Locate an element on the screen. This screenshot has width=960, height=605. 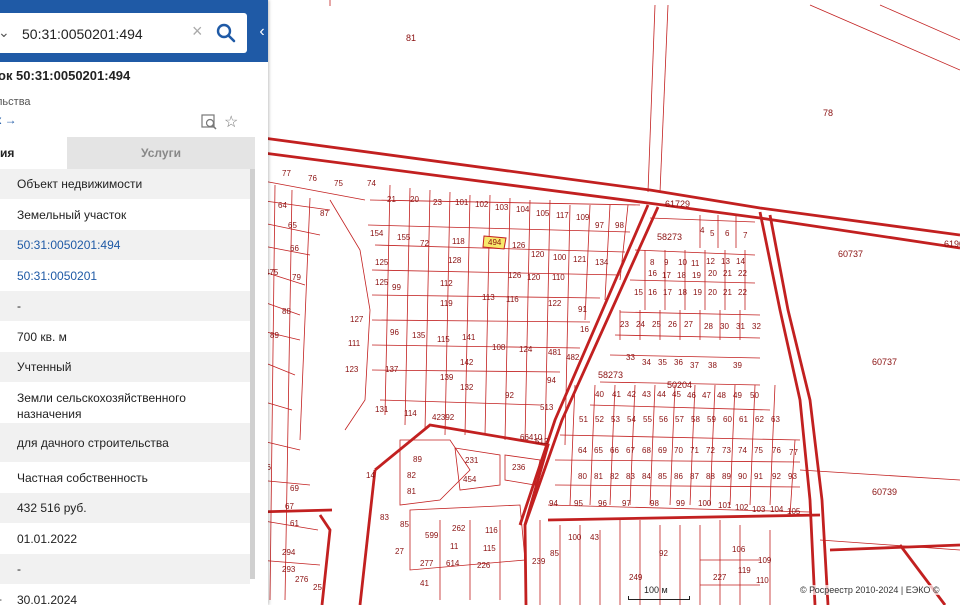
svg-text: 231 is located at coordinates (472, 460).